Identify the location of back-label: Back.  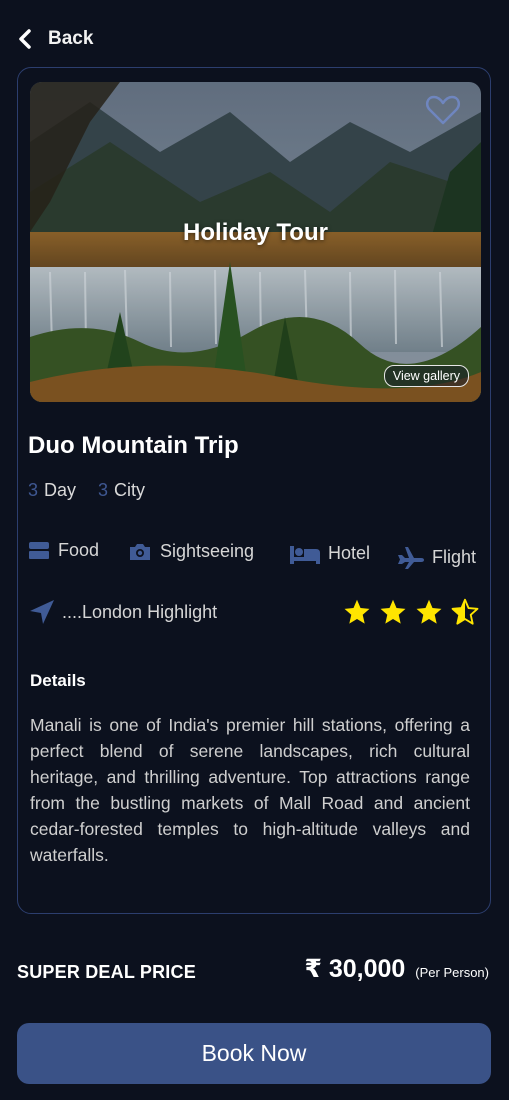
(71, 38).